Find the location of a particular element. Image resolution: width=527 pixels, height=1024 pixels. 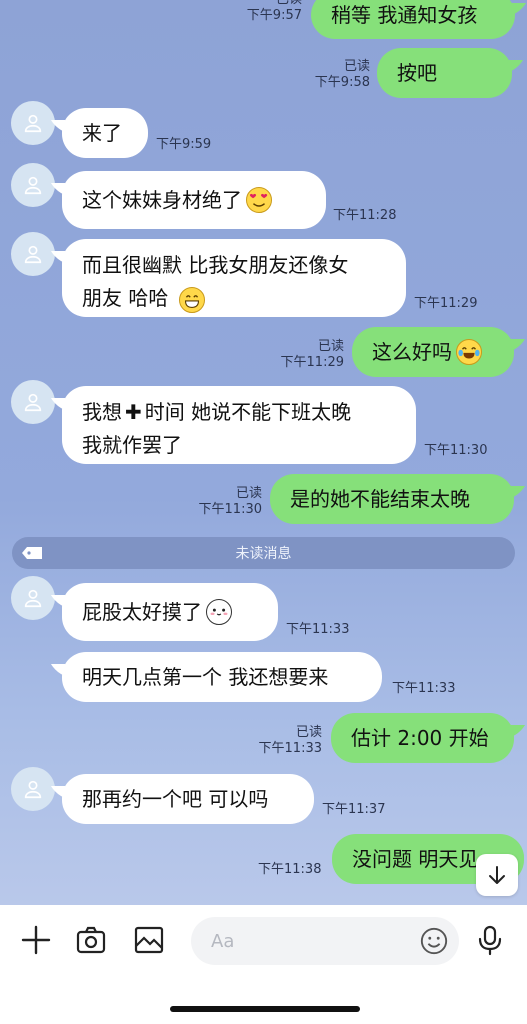

grinning-emoji-icon is located at coordinates (191, 299).